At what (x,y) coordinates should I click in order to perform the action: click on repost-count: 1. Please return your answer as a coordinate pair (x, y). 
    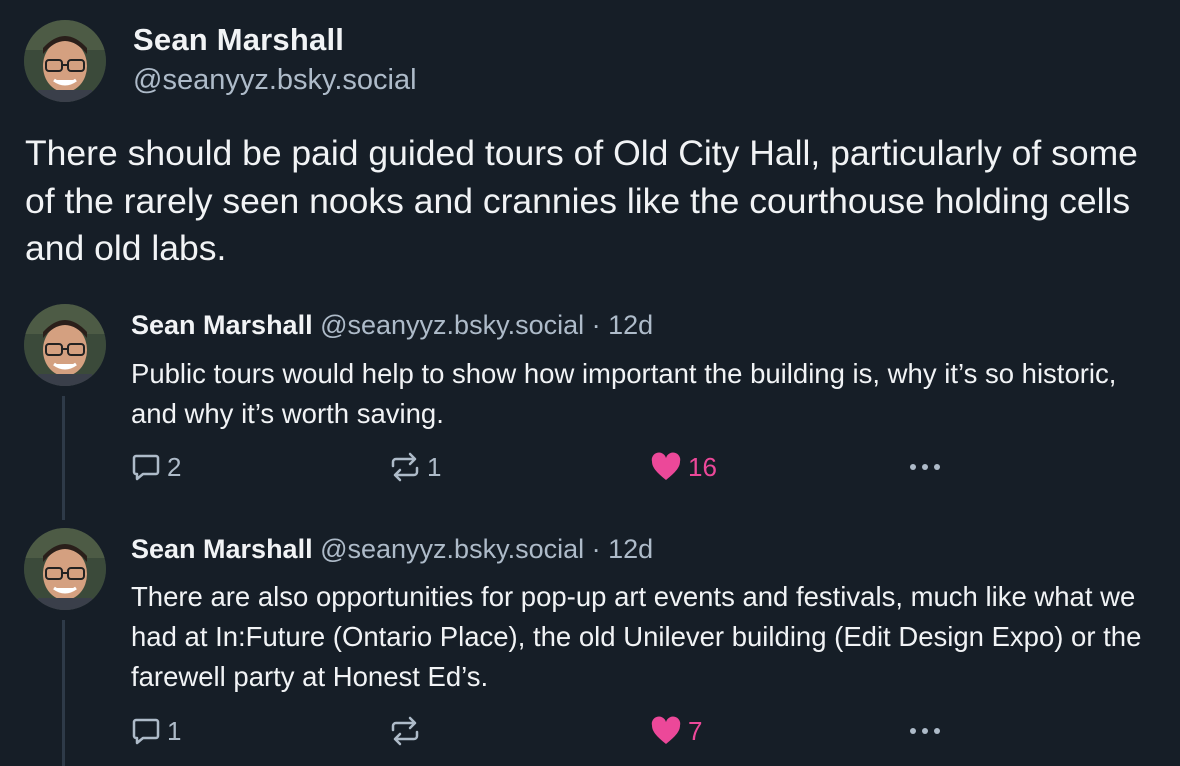
    Looking at the image, I should click on (434, 466).